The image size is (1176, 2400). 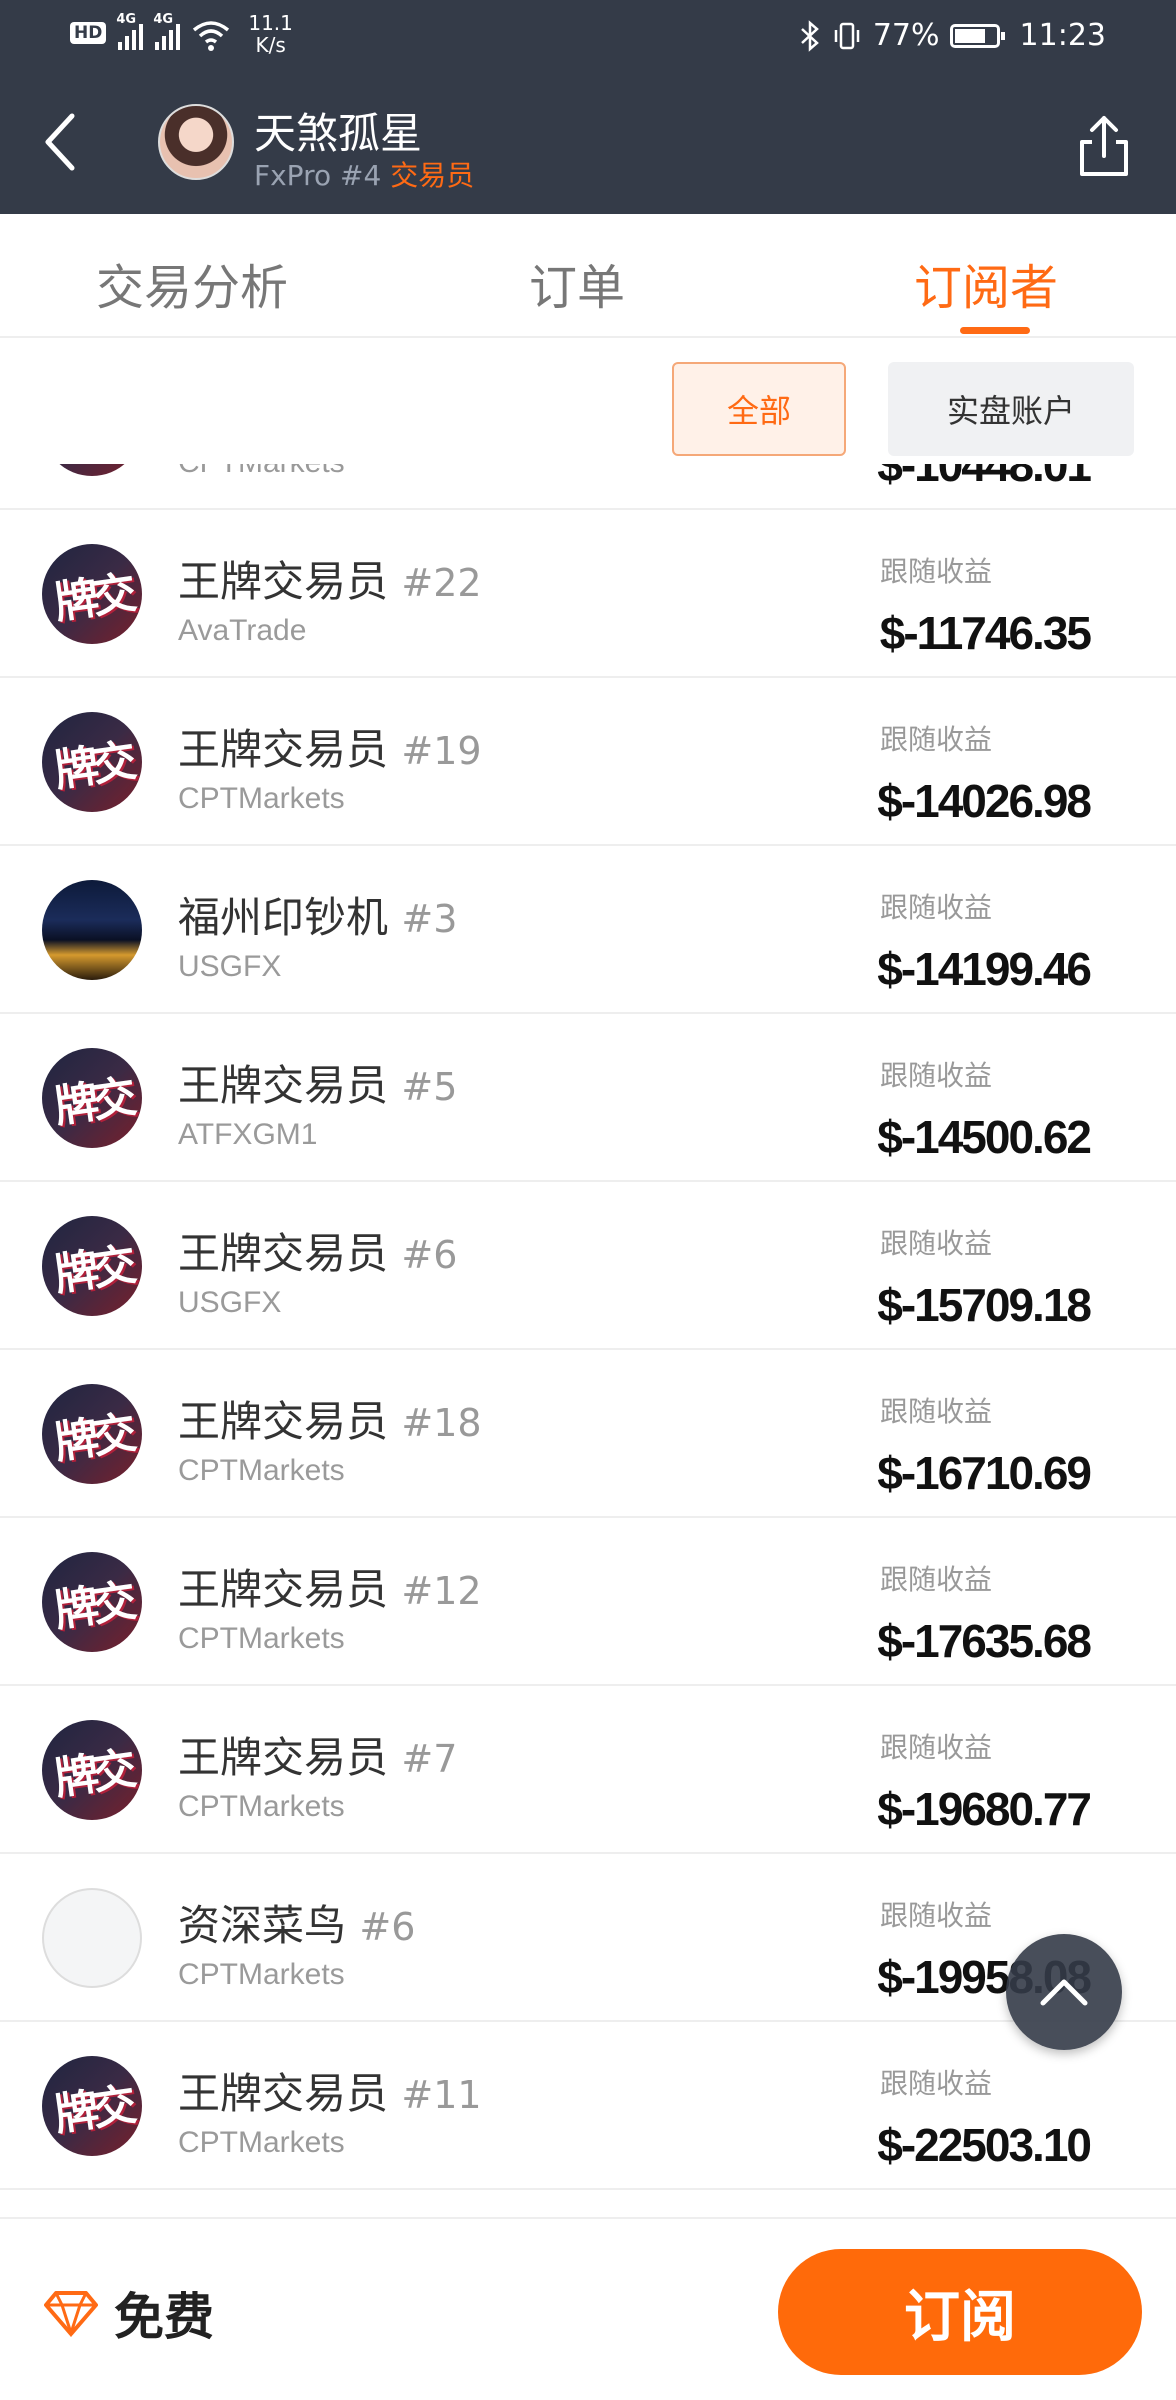 What do you see at coordinates (330, 1586) in the screenshot?
I see `subscriber-name: 王牌交易员 #12` at bounding box center [330, 1586].